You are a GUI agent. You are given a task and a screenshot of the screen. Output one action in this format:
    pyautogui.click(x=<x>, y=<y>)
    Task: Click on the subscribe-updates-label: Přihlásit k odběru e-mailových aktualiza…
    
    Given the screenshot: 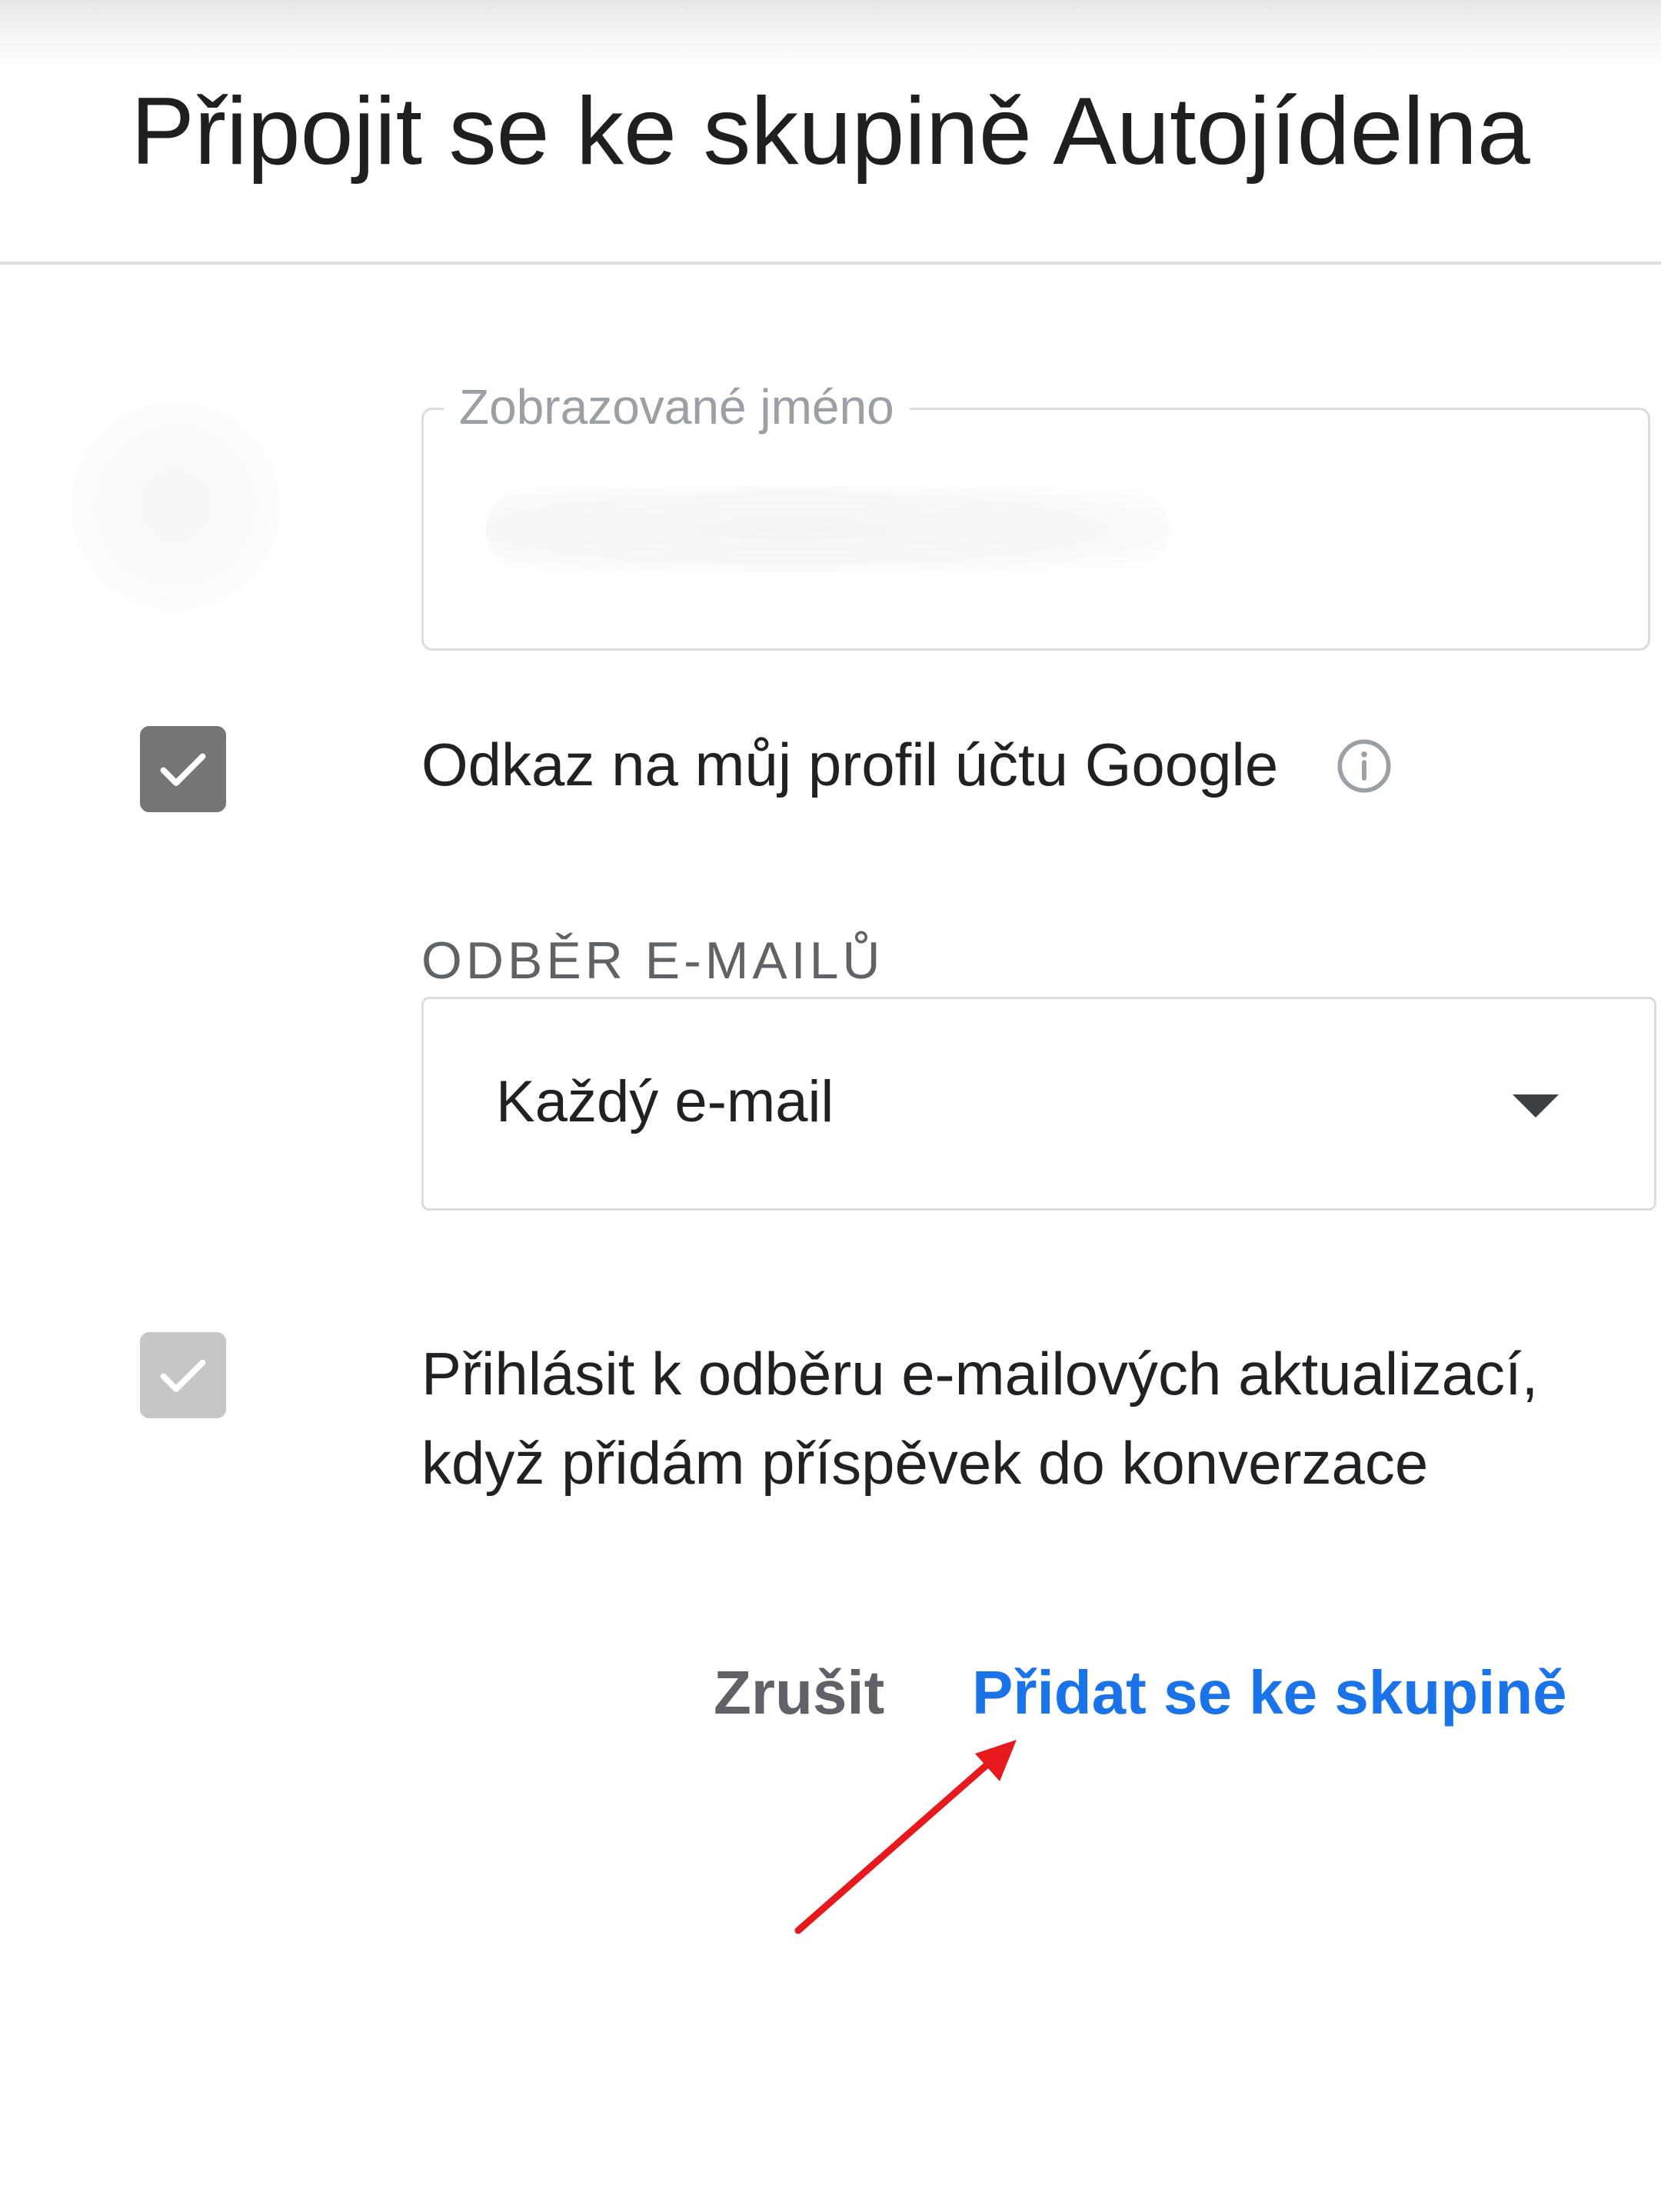 What is the action you would take?
    pyautogui.click(x=980, y=1418)
    